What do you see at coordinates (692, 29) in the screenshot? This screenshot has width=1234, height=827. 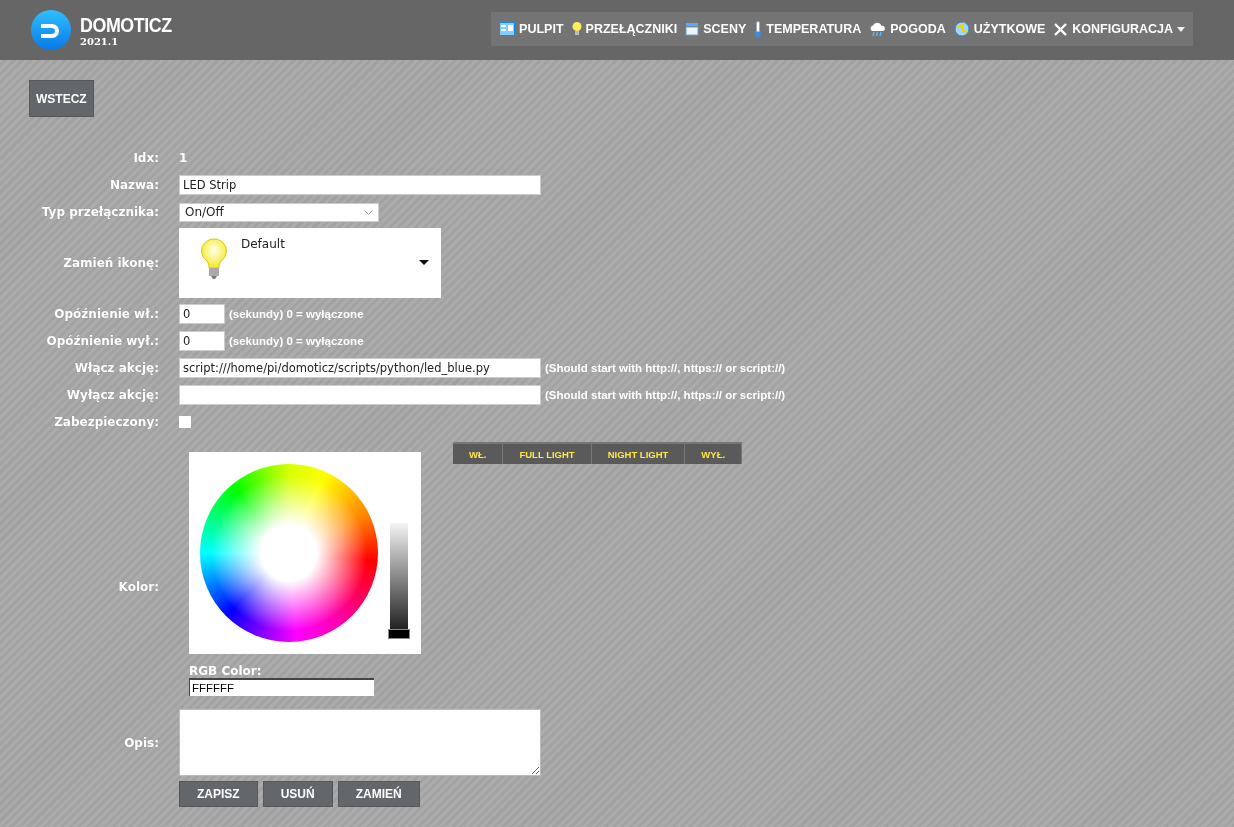 I see `clapperboard-icon` at bounding box center [692, 29].